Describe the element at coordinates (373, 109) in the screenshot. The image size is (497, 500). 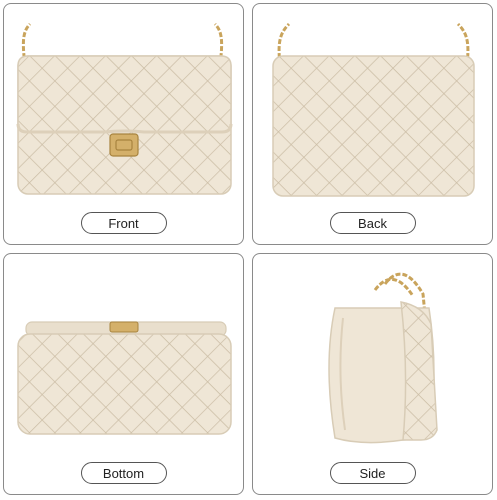
I see `bag-back-image` at that location.